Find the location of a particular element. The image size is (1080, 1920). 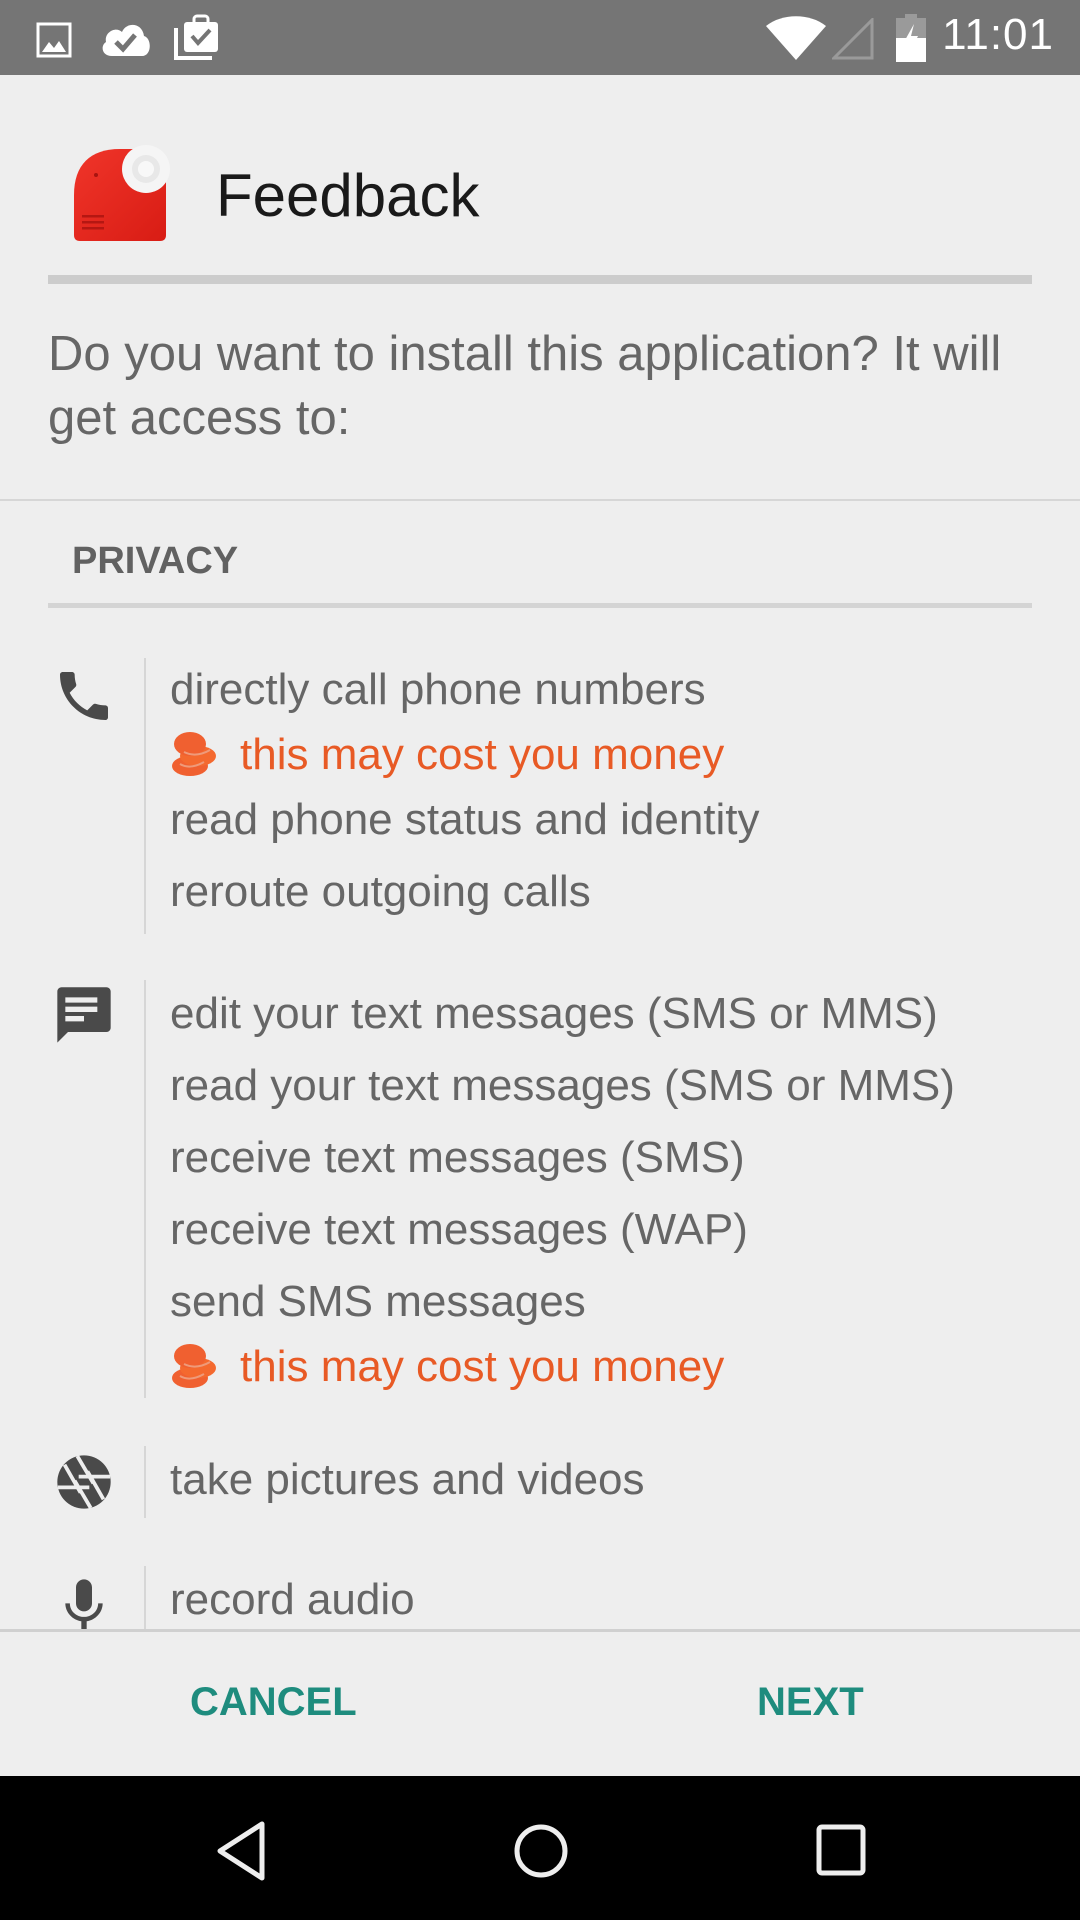

phone-icon is located at coordinates (84, 696).